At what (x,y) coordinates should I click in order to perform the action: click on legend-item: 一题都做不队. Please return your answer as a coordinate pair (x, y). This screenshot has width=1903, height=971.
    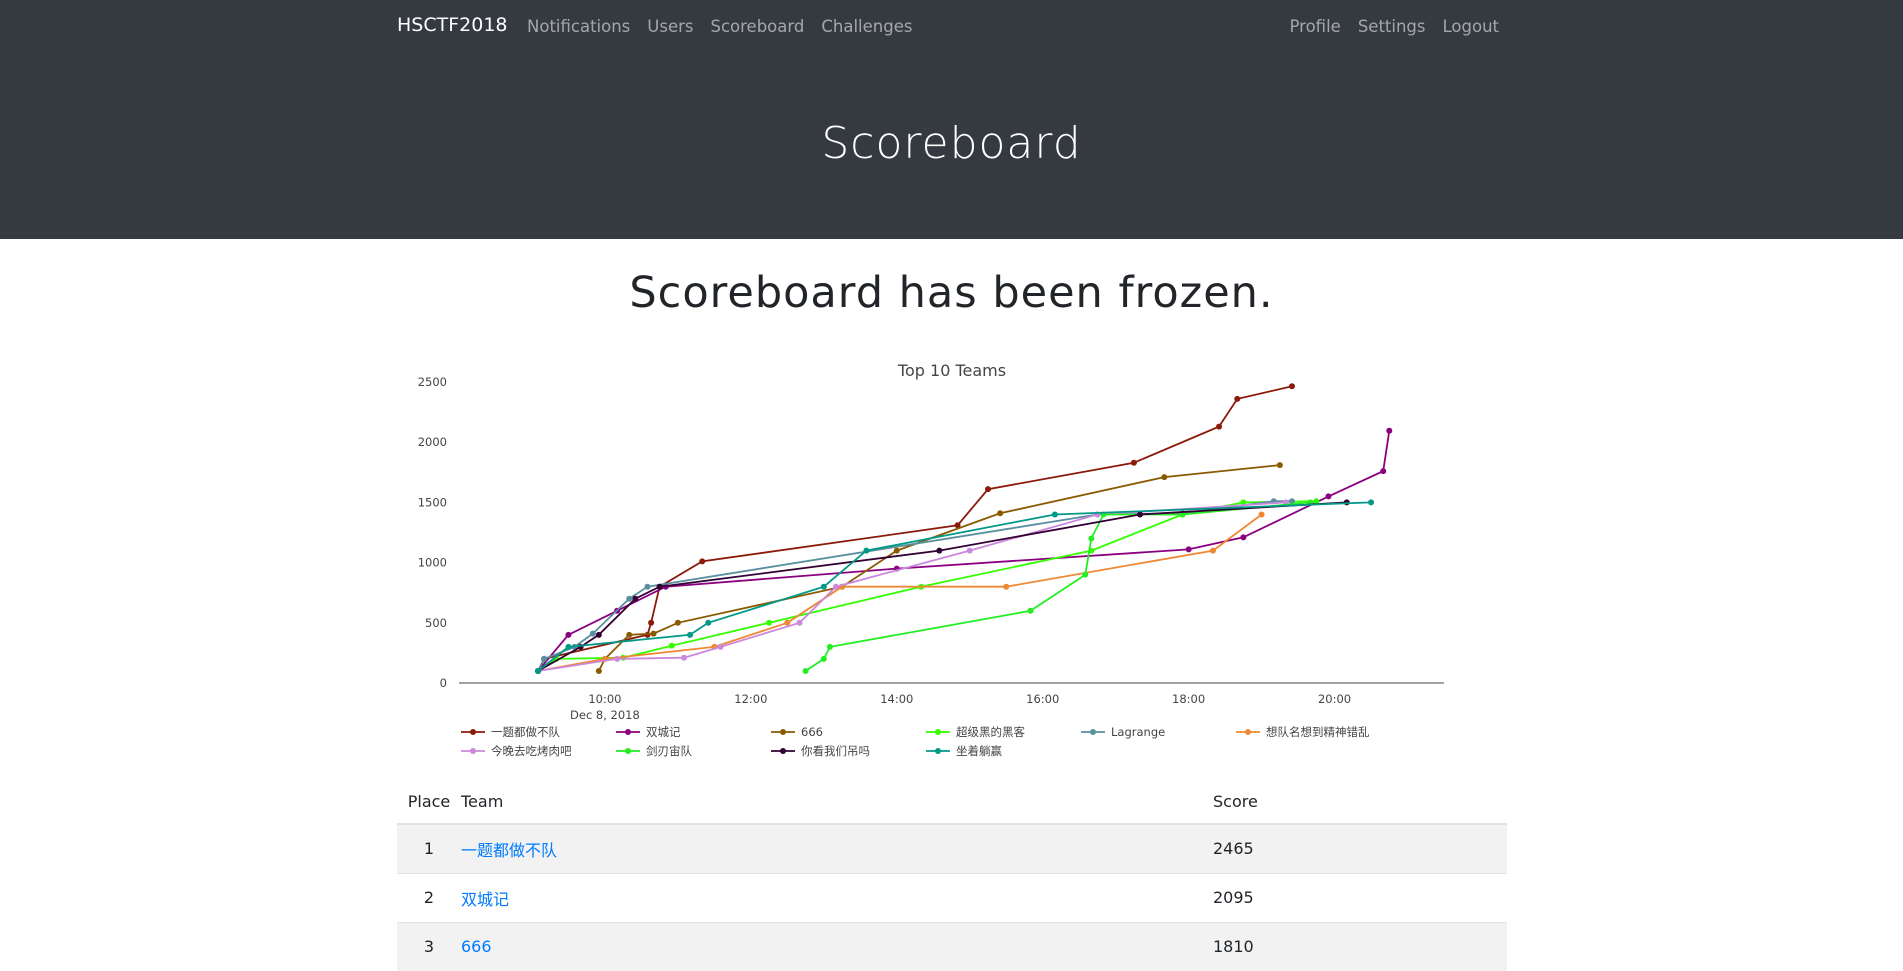
    Looking at the image, I should click on (510, 732).